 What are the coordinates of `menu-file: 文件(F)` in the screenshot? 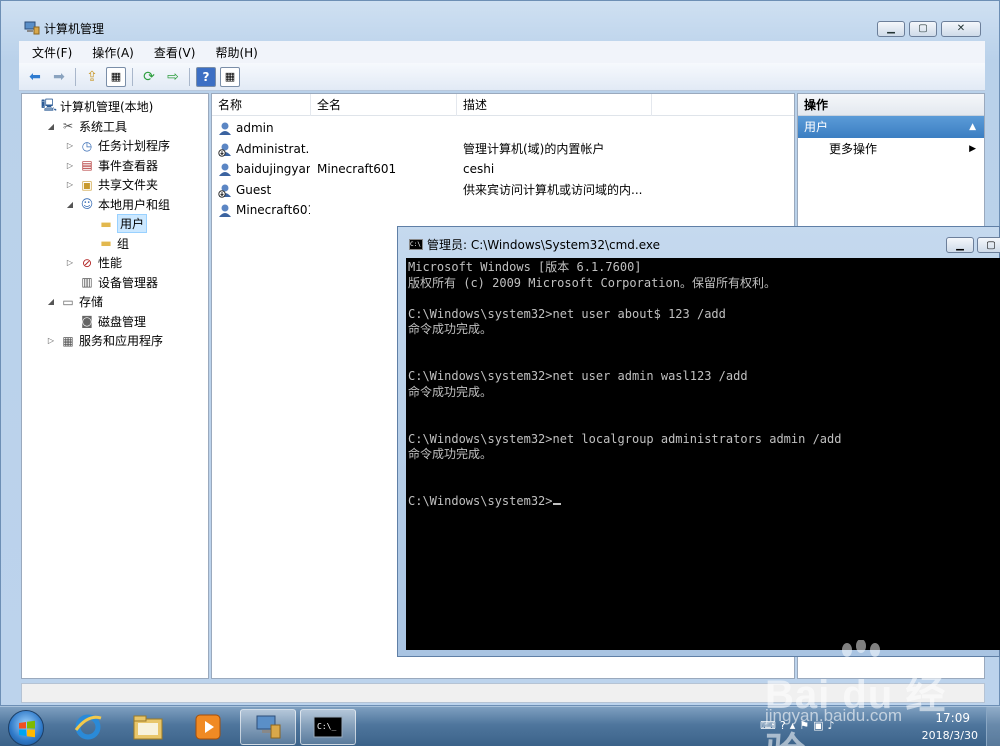 It's located at (49, 52).